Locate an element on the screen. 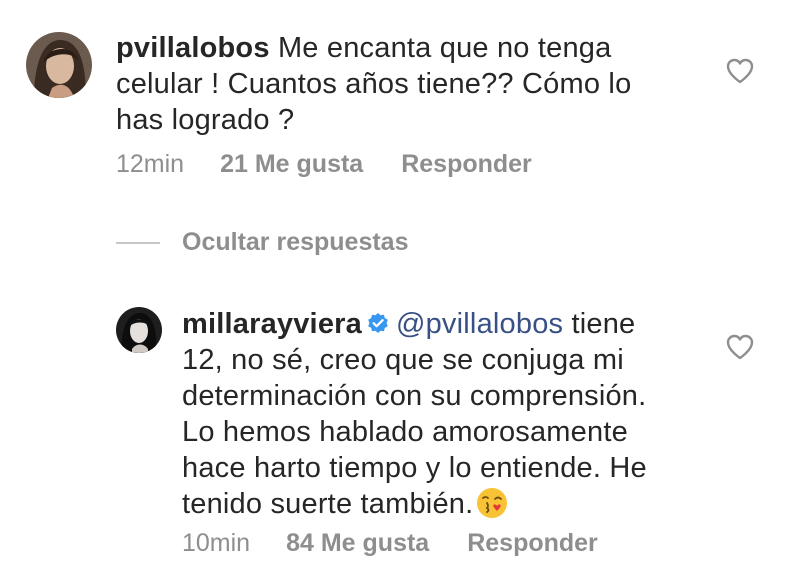 The height and width of the screenshot is (582, 800). comment-reply-button: Responder is located at coordinates (466, 164).